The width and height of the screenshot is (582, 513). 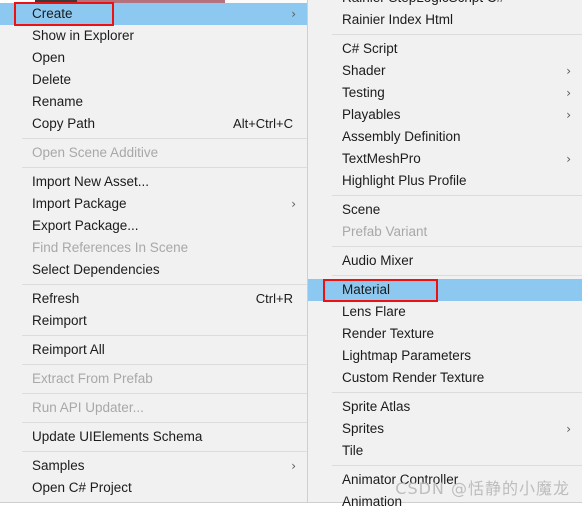 I want to click on menu-item-label: Reimport All, so click(x=68, y=349).